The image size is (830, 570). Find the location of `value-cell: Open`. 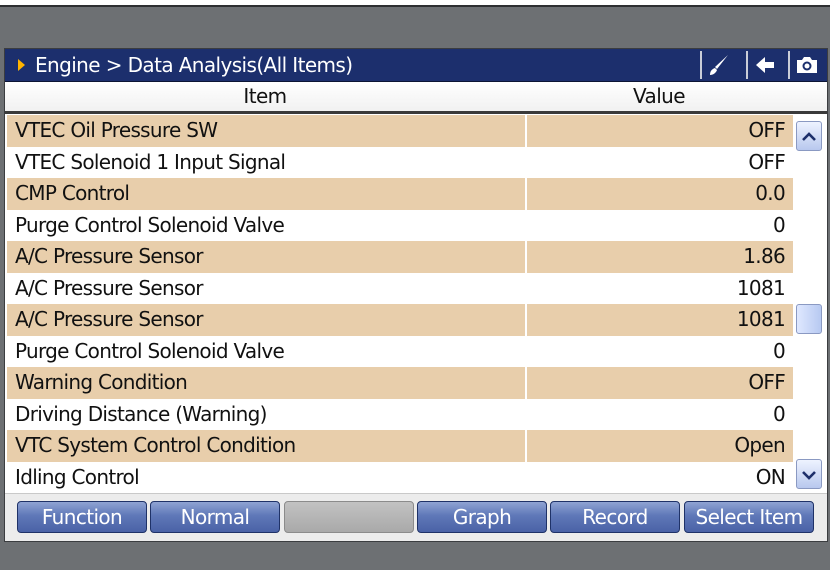

value-cell: Open is located at coordinates (759, 445).